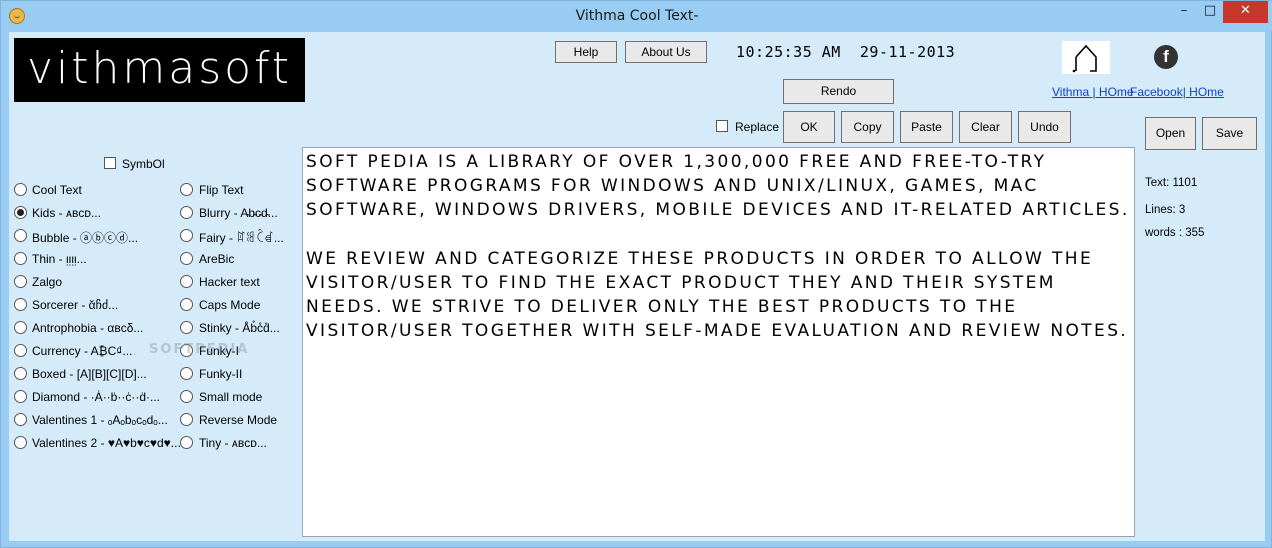  Describe the element at coordinates (186, 396) in the screenshot. I see `style-radio-small-mode` at that location.